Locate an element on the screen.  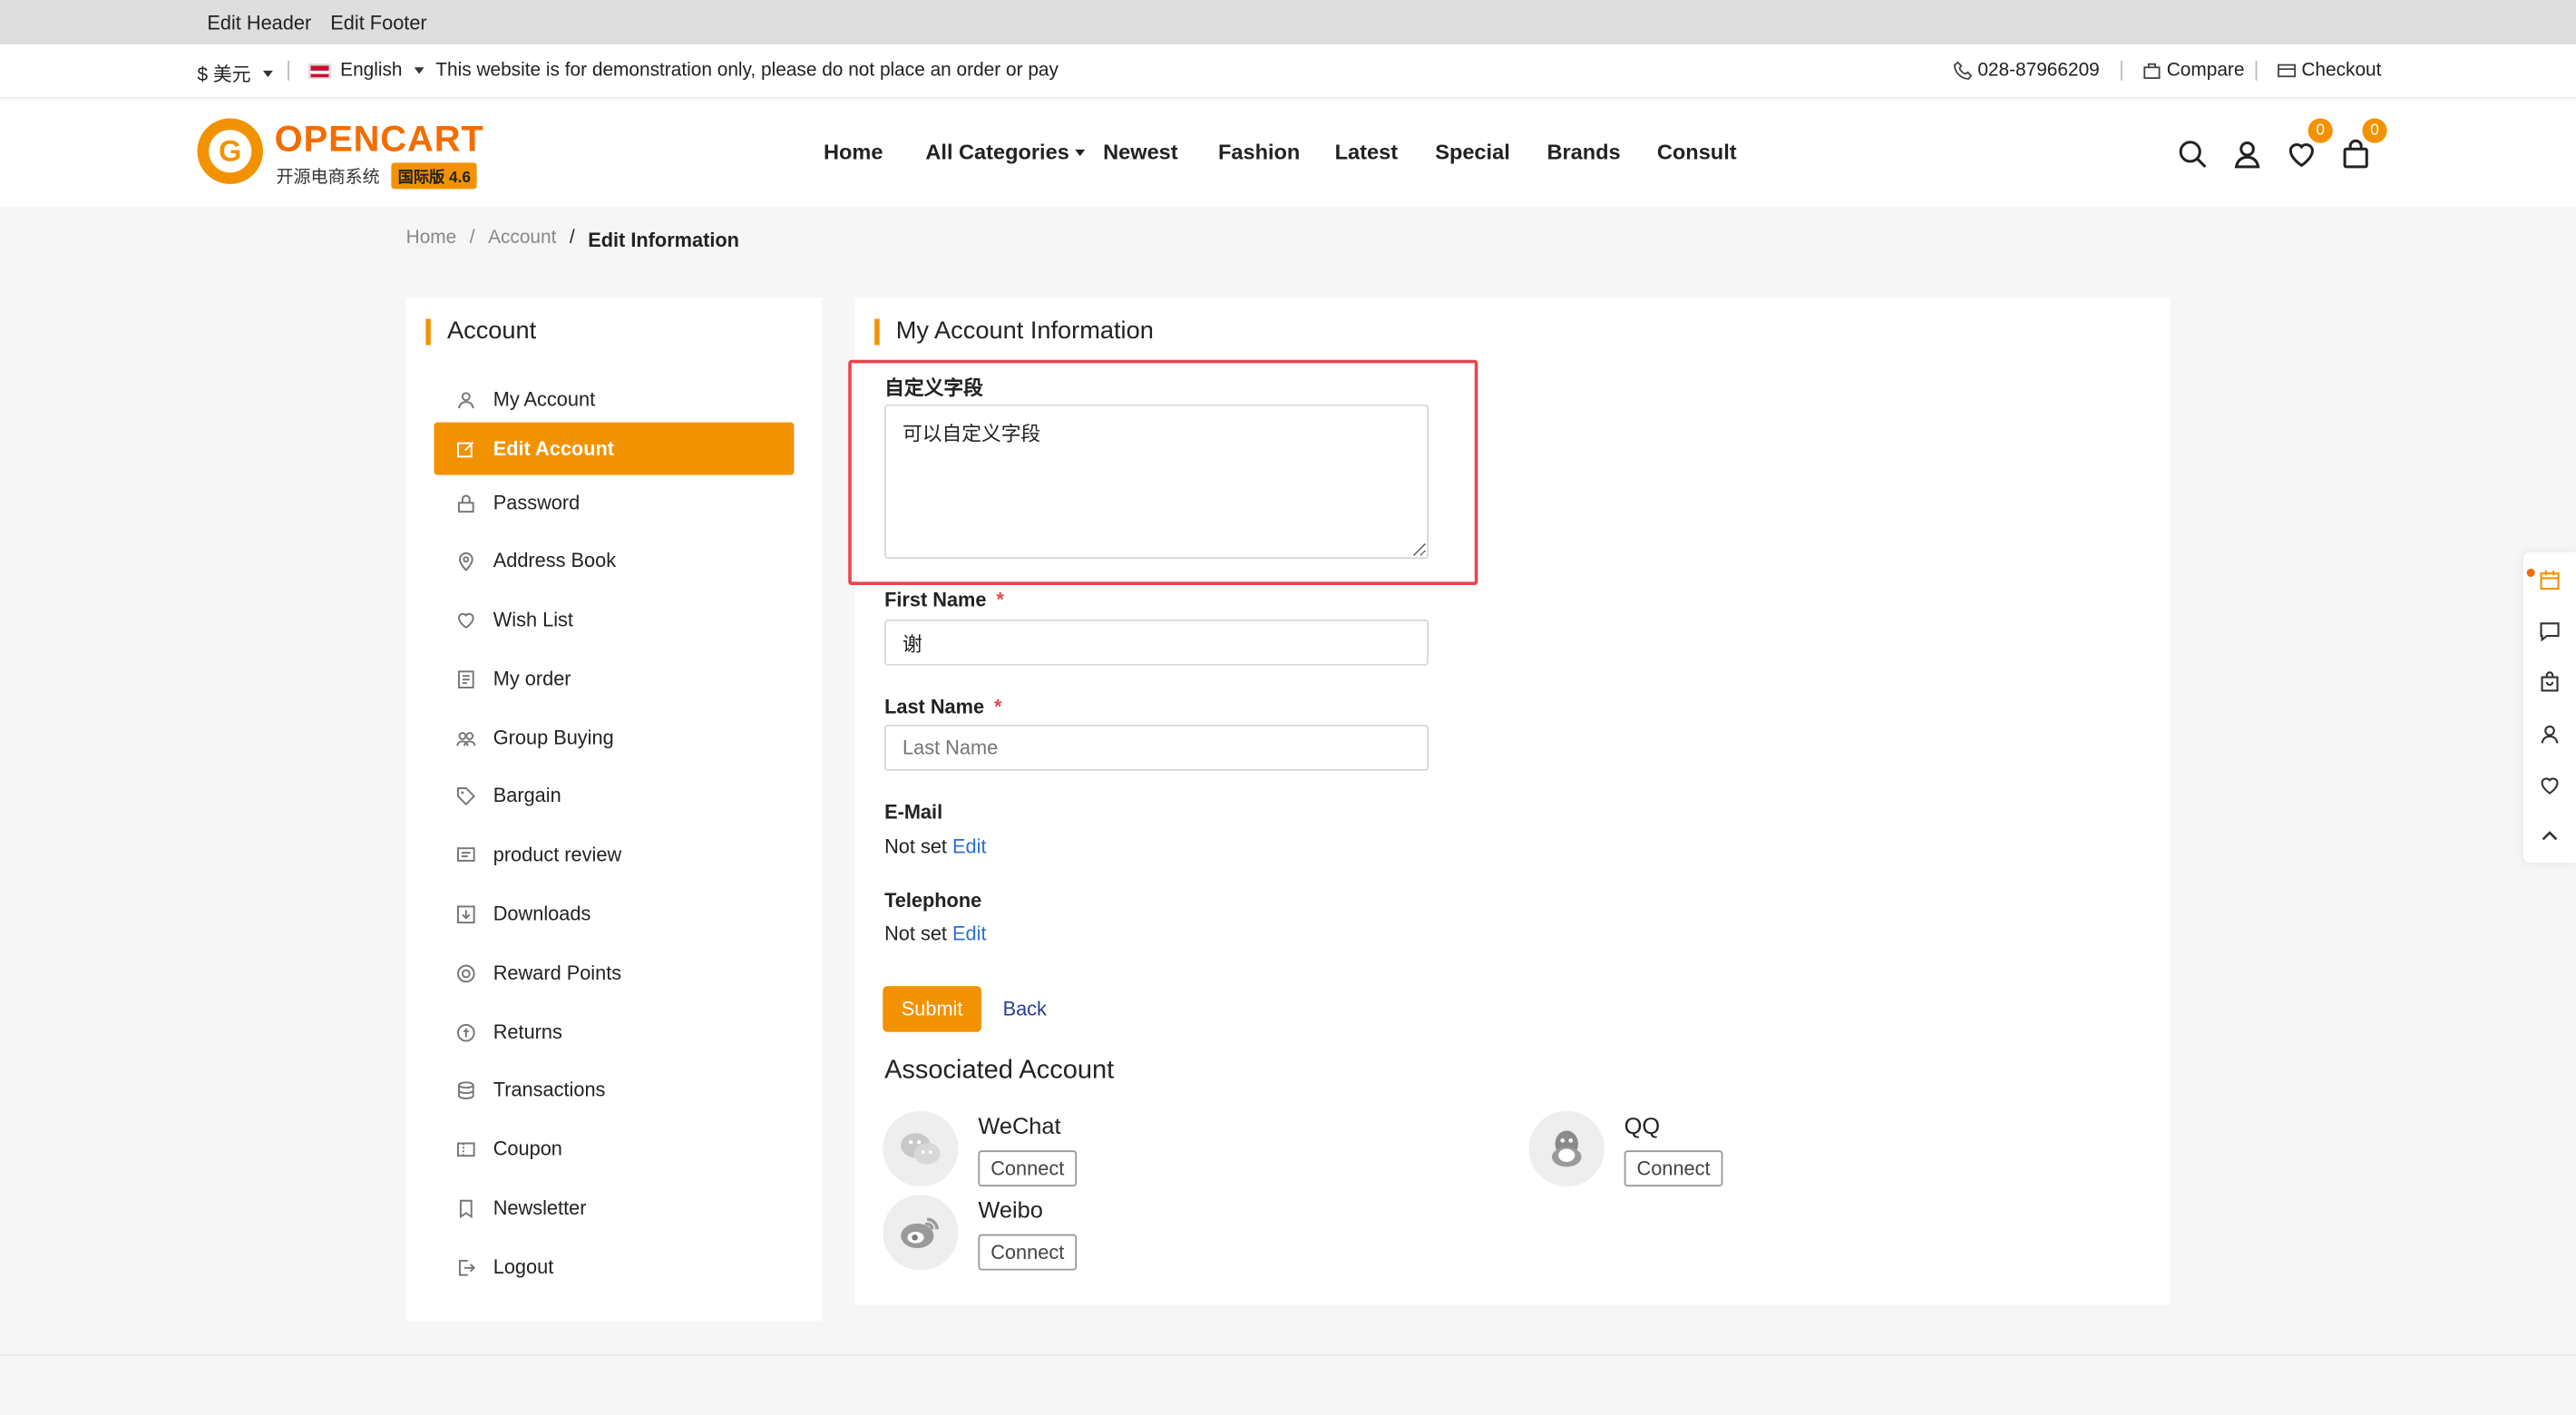
sidebar-item-label: Transactions is located at coordinates (549, 1090).